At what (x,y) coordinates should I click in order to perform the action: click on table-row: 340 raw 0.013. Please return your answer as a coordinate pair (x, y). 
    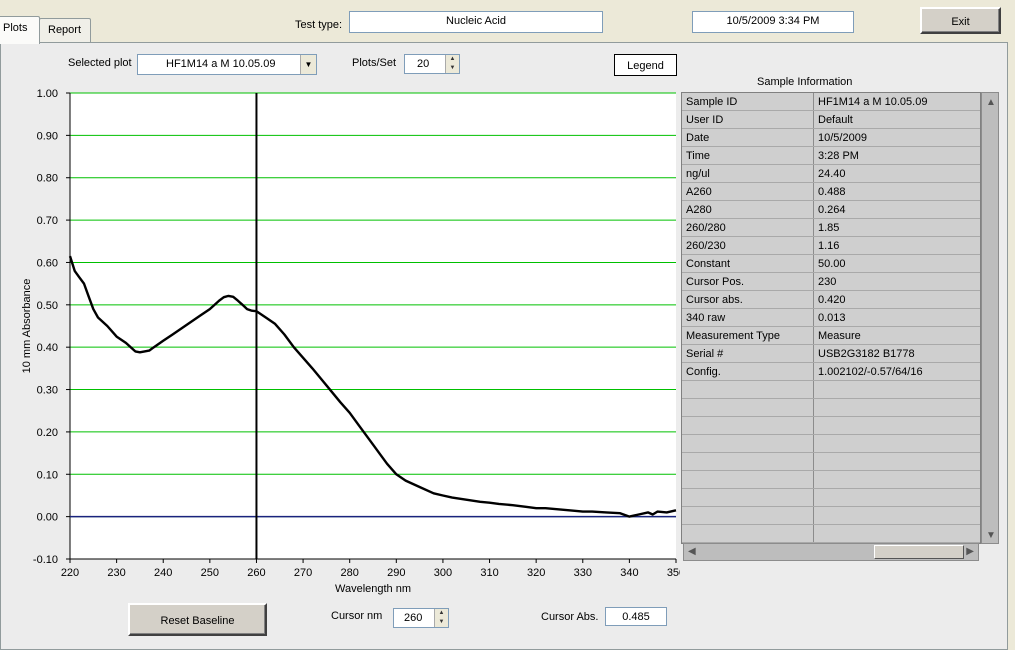
    Looking at the image, I should click on (831, 318).